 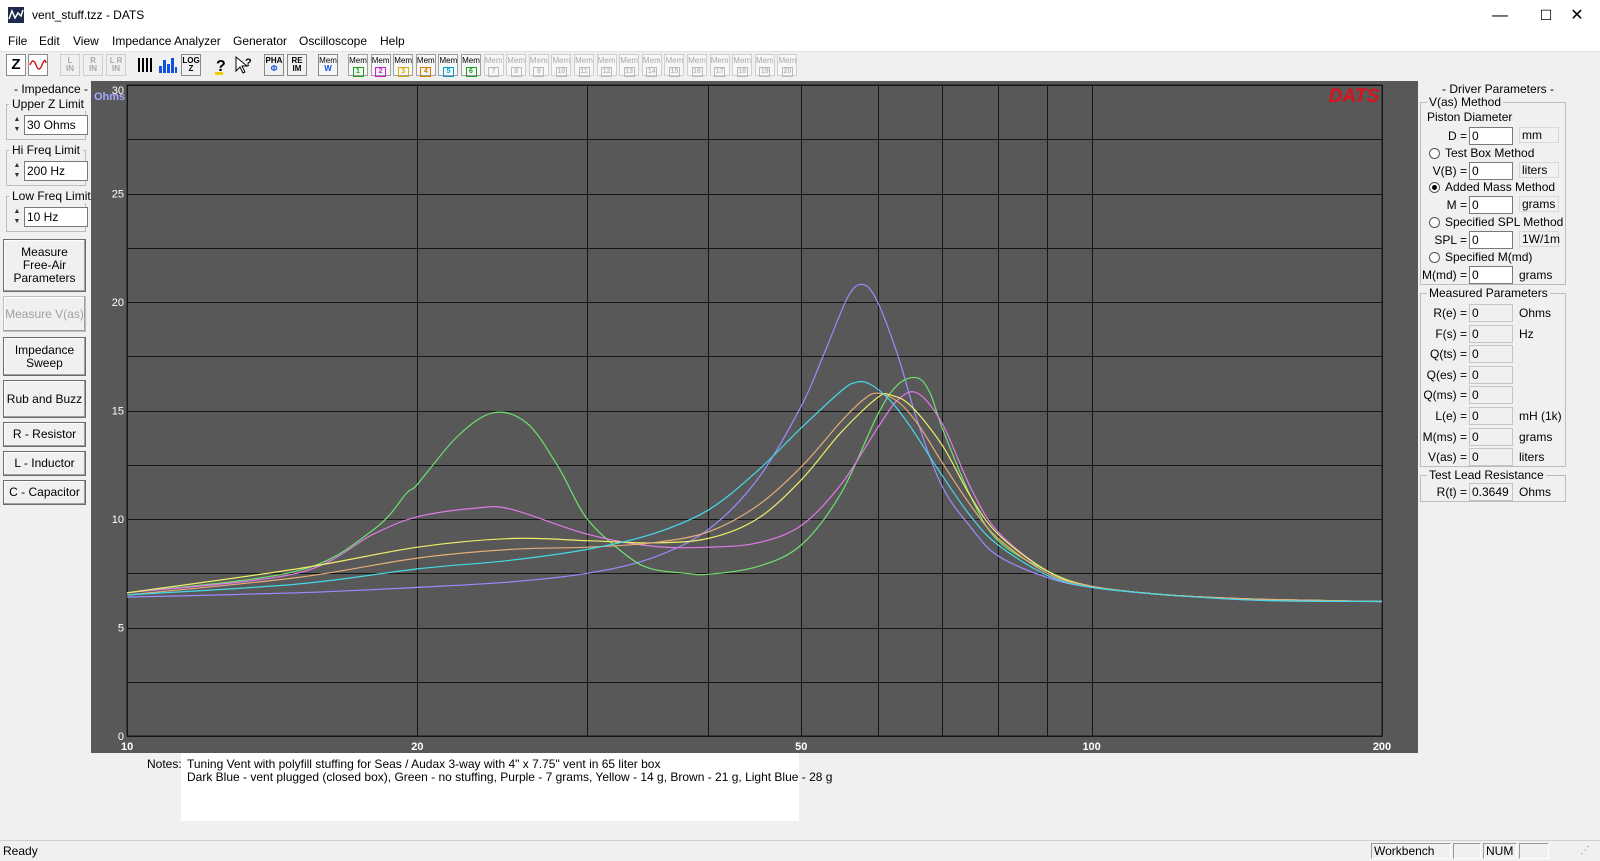 I want to click on mem-slot-number: 10, so click(x=561, y=72).